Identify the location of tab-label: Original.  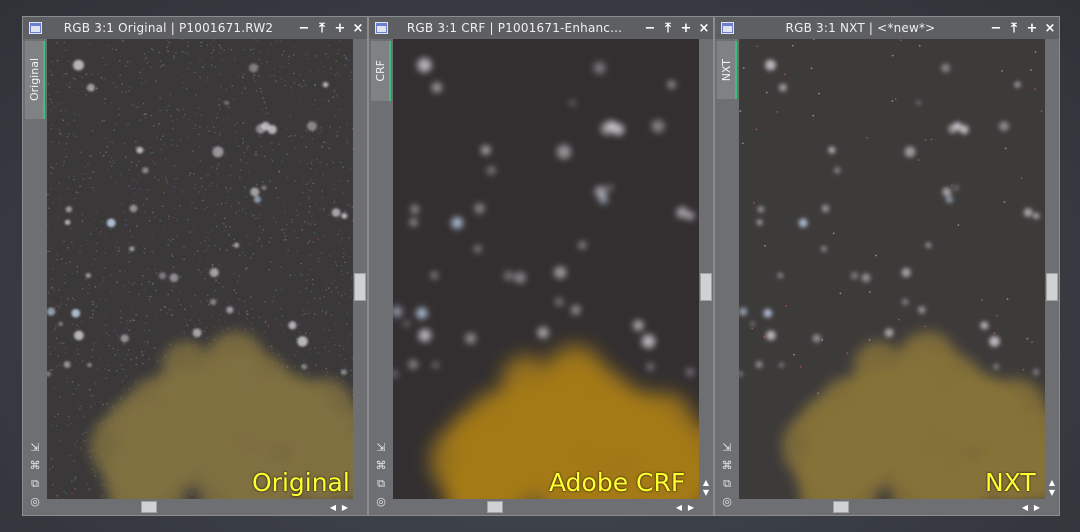
(34, 80).